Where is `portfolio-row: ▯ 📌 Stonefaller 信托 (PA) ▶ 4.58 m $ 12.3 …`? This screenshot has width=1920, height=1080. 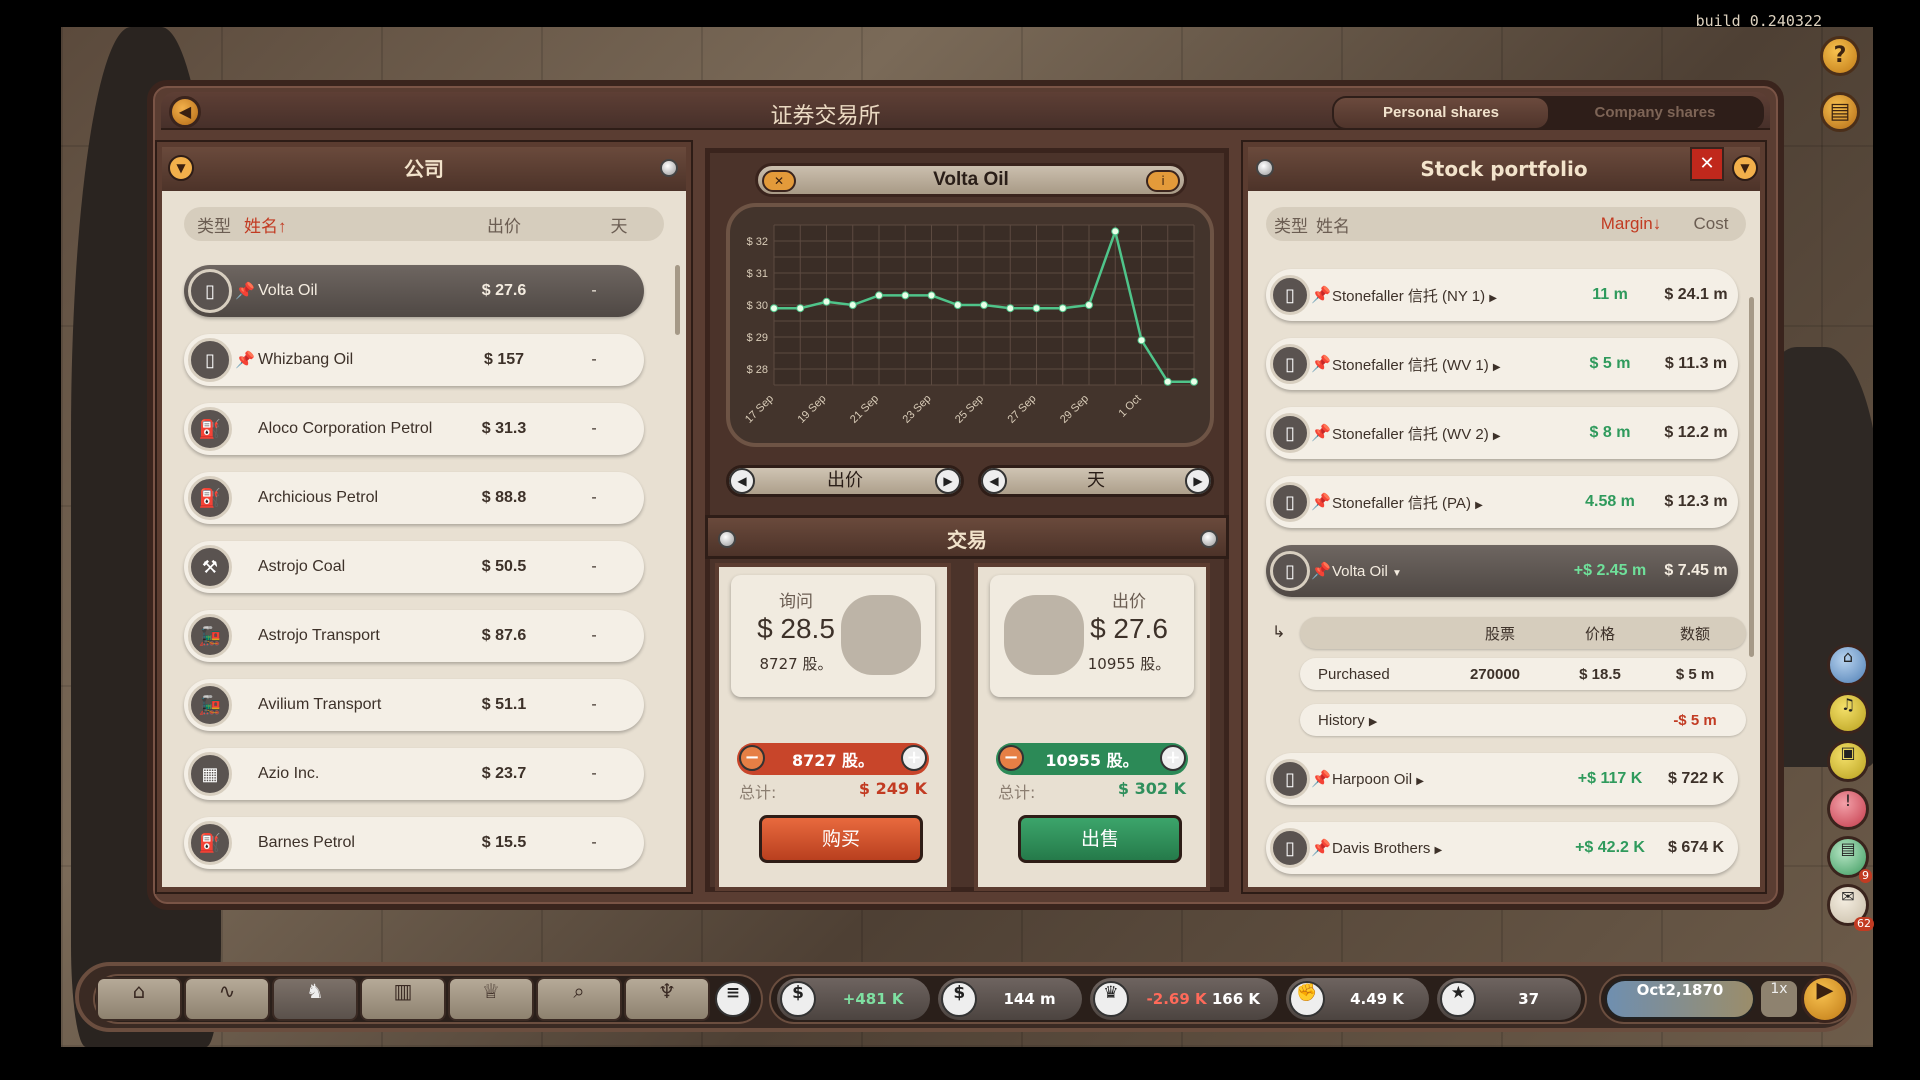 portfolio-row: ▯ 📌 Stonefaller 信托 (PA) ▶ 4.58 m $ 12.3 … is located at coordinates (1502, 502).